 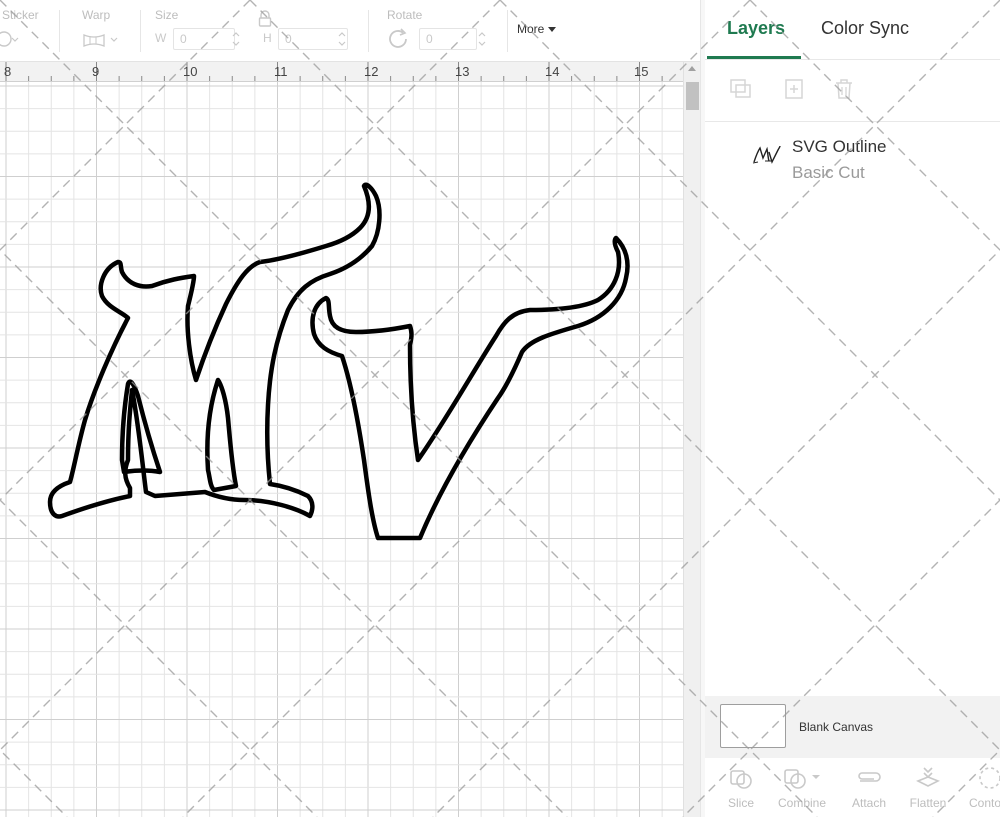 I want to click on size-h-label: H, so click(x=267, y=38).